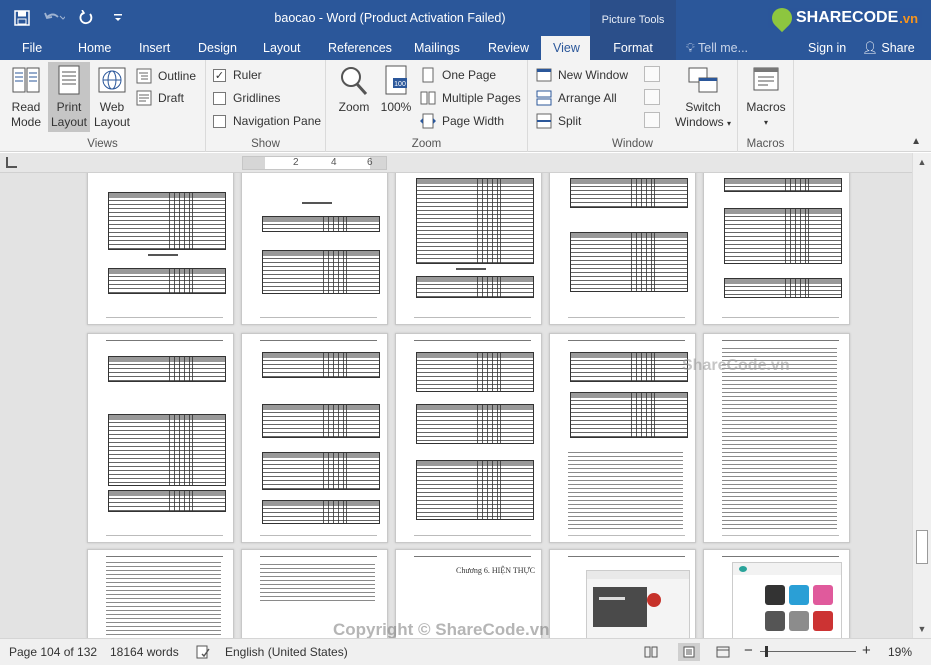 The image size is (931, 665). I want to click on tab-insert: Insert, so click(154, 48).